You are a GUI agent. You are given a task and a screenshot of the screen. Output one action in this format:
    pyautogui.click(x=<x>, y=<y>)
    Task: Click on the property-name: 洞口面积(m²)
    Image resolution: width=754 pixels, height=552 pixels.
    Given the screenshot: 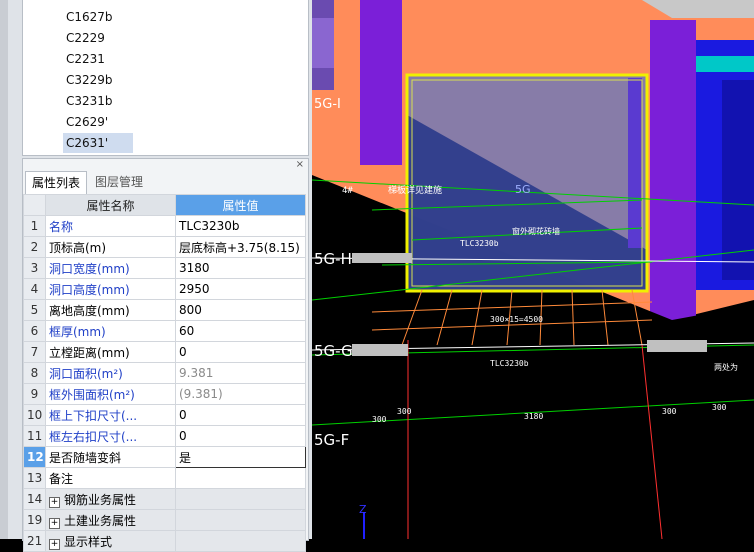 What is the action you would take?
    pyautogui.click(x=110, y=373)
    